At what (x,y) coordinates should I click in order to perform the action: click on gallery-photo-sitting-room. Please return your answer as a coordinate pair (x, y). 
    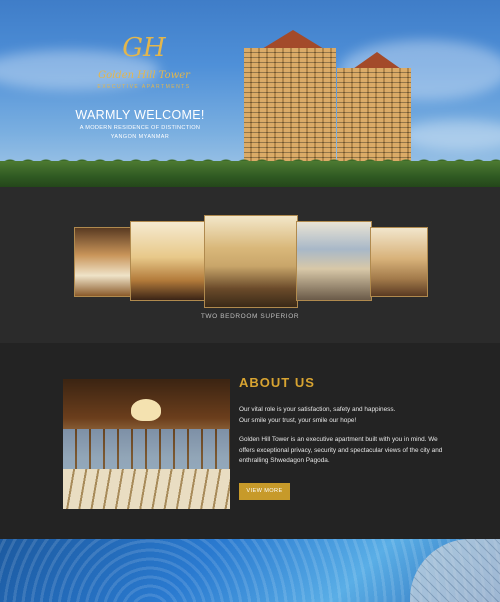
    Looking at the image, I should click on (399, 262).